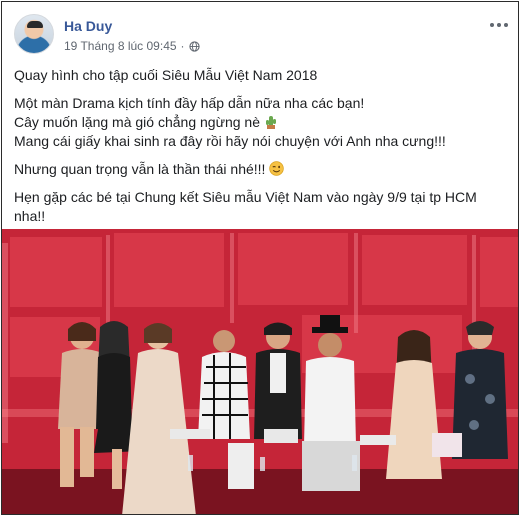  What do you see at coordinates (277, 168) in the screenshot?
I see `winking-face-emoji-icon` at bounding box center [277, 168].